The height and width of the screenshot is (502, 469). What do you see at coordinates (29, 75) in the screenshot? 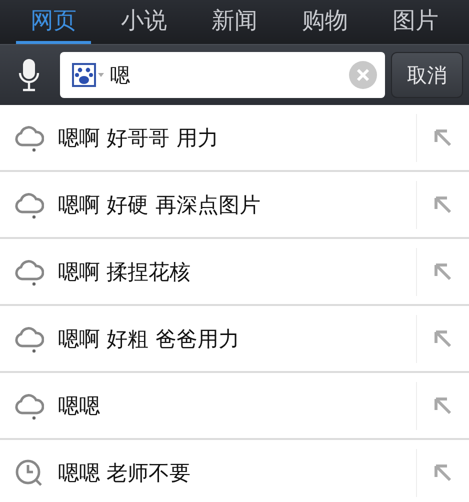
I see `microphone-icon` at bounding box center [29, 75].